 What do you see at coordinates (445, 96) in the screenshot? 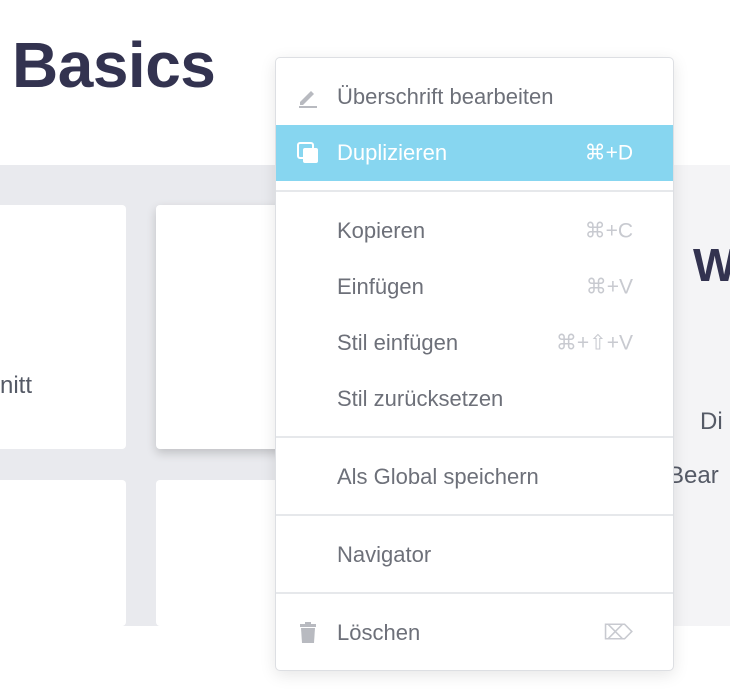
I see `menu-item-label: Überschrift bearbeiten` at bounding box center [445, 96].